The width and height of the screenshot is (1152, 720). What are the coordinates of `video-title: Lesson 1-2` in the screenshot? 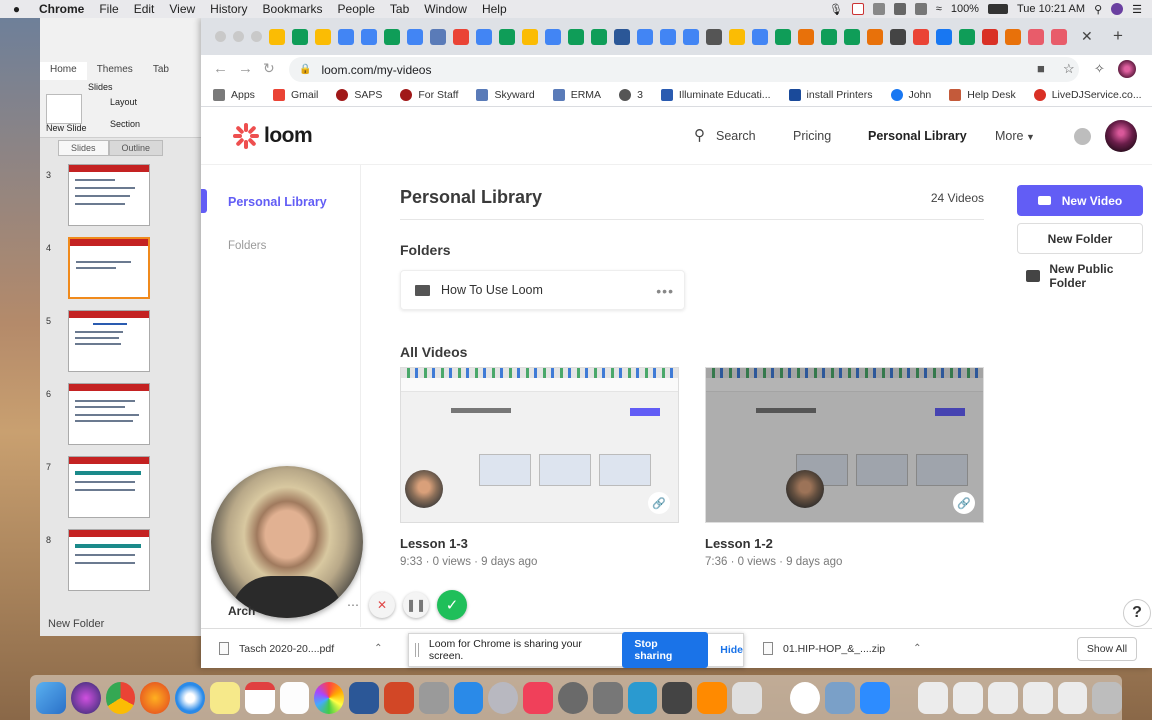 It's located at (844, 543).